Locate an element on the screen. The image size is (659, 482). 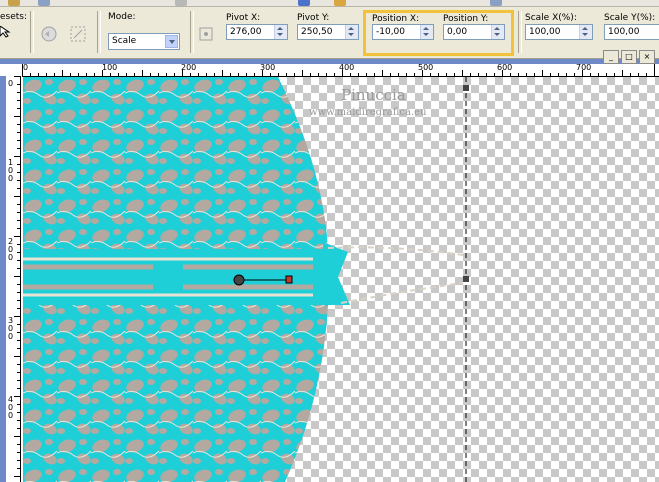
pivot-x-field is located at coordinates (257, 32).